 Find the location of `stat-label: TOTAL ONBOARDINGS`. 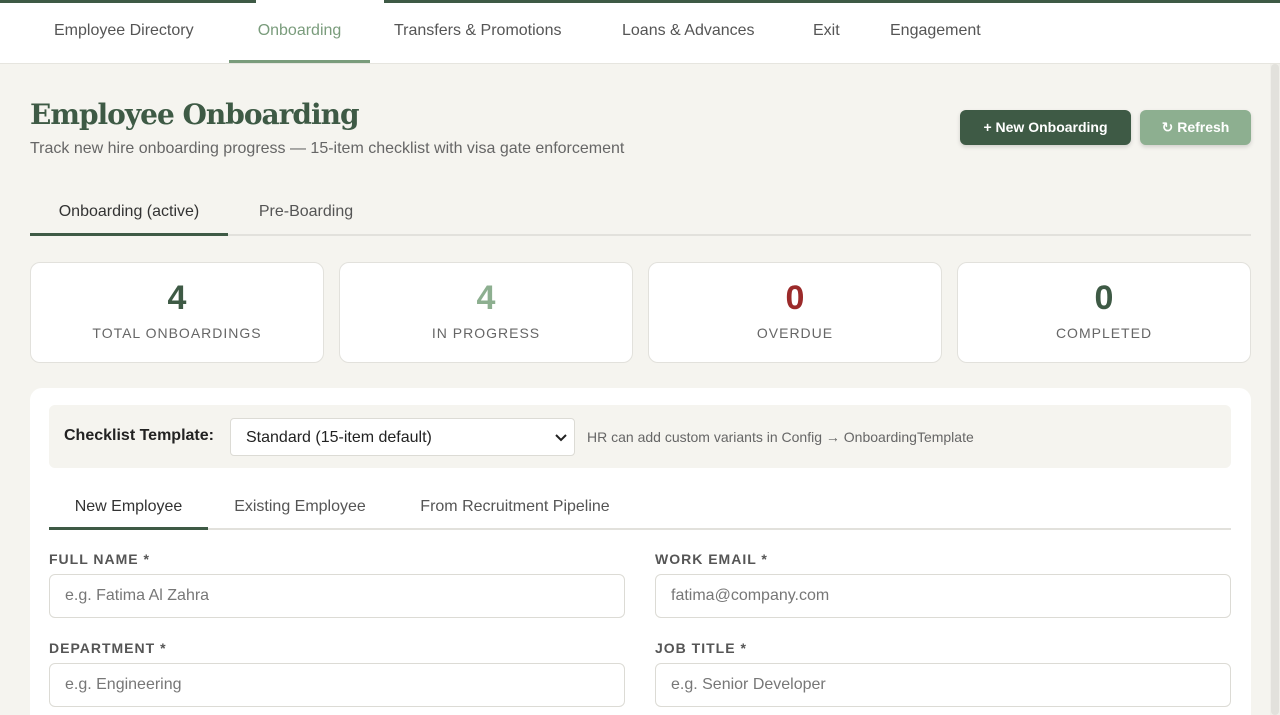

stat-label: TOTAL ONBOARDINGS is located at coordinates (177, 333).